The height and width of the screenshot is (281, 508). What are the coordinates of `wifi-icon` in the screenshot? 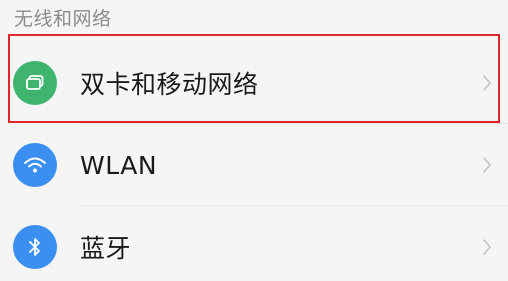 It's located at (35, 165).